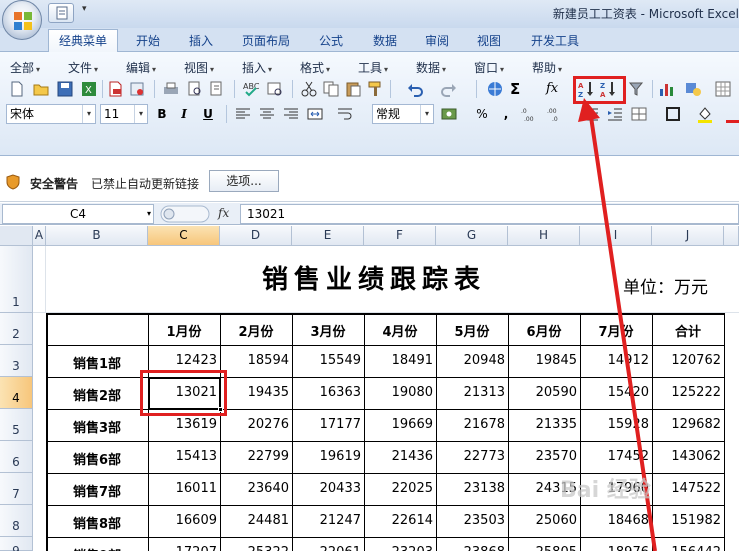  Describe the element at coordinates (184, 330) in the screenshot. I see `table-header-cell: 1月份` at that location.